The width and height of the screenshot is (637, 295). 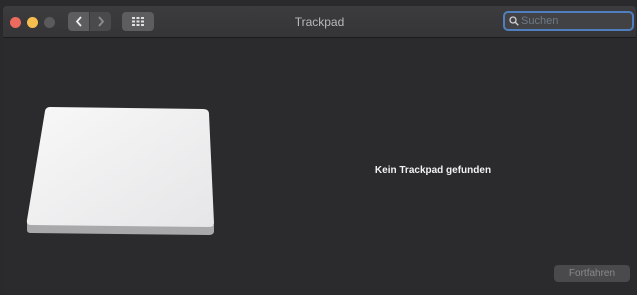 I want to click on titlebar: Trackpad, so click(x=319, y=22).